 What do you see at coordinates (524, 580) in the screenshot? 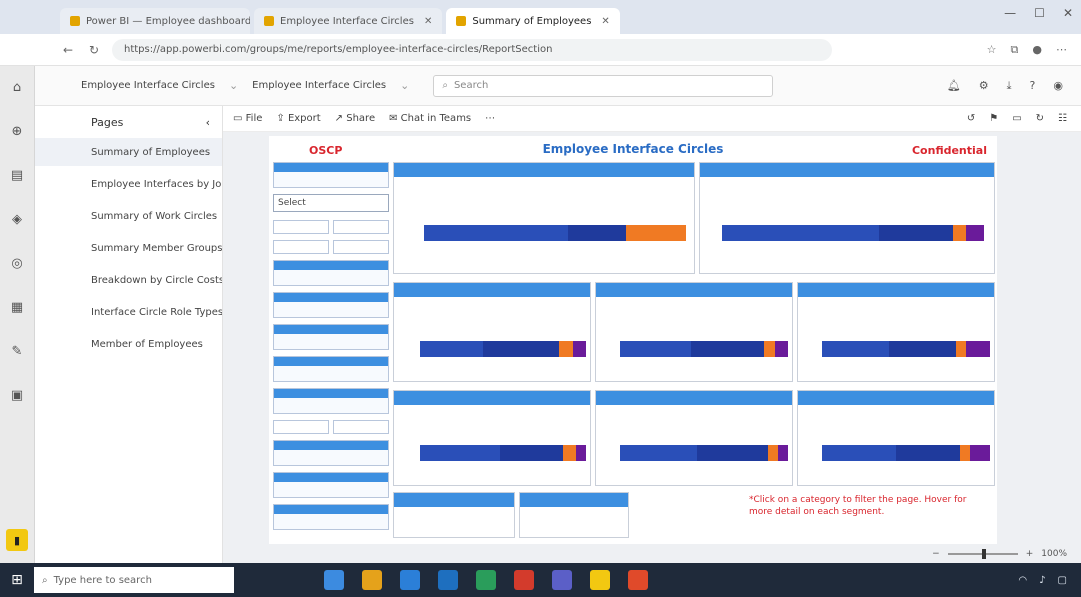
I see `powerpoint-icon` at bounding box center [524, 580].